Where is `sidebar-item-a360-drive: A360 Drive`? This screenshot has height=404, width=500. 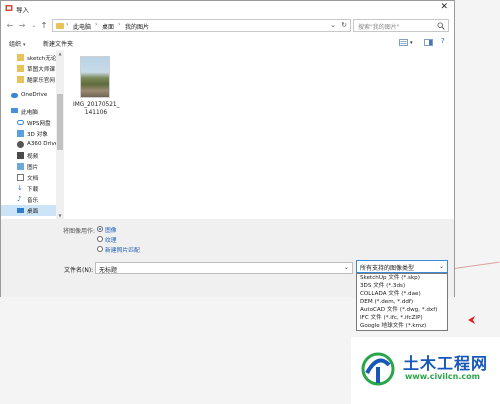
sidebar-item-a360-drive: A360 Drive is located at coordinates (29, 144).